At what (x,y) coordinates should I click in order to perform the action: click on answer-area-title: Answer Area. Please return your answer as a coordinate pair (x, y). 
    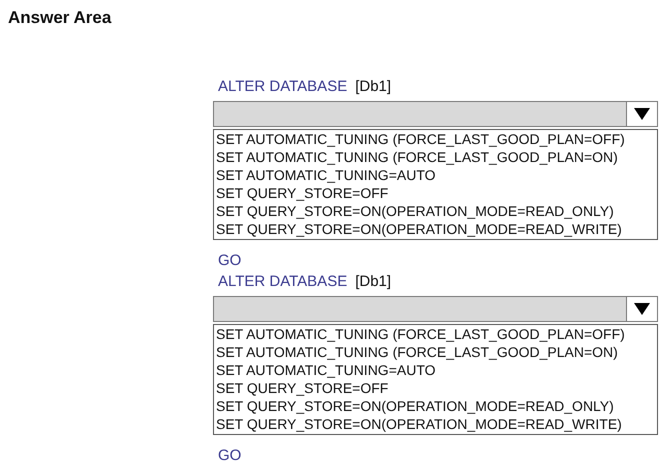
    Looking at the image, I should click on (60, 18).